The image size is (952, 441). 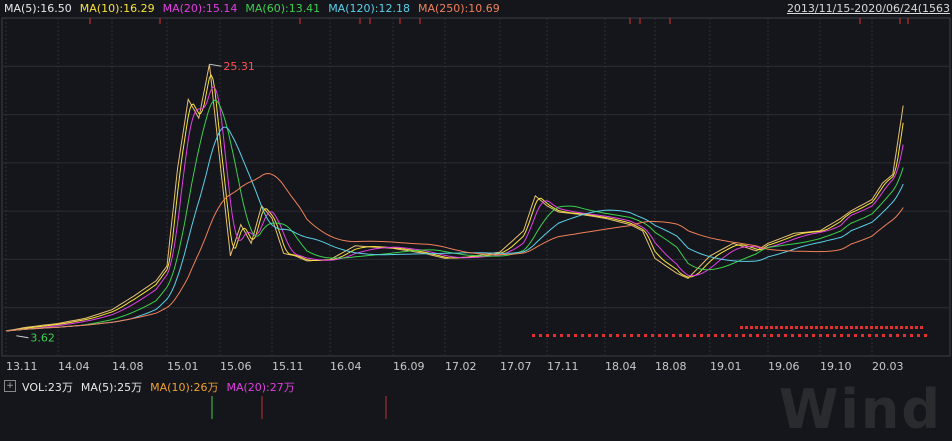 What do you see at coordinates (260, 387) in the screenshot?
I see `legend-item: MA(20):27万` at bounding box center [260, 387].